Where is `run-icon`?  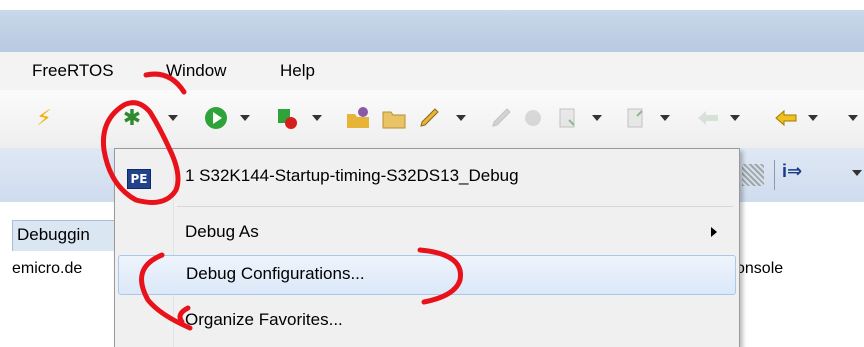
run-icon is located at coordinates (216, 118).